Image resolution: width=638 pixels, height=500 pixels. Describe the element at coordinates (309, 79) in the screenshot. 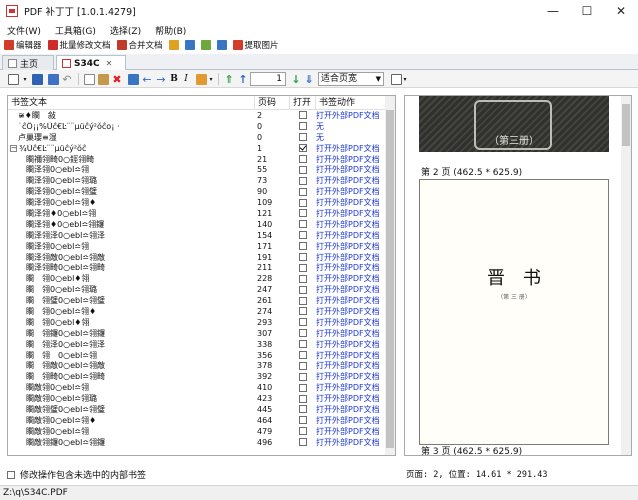

I see `last-page-button: ⇓` at that location.